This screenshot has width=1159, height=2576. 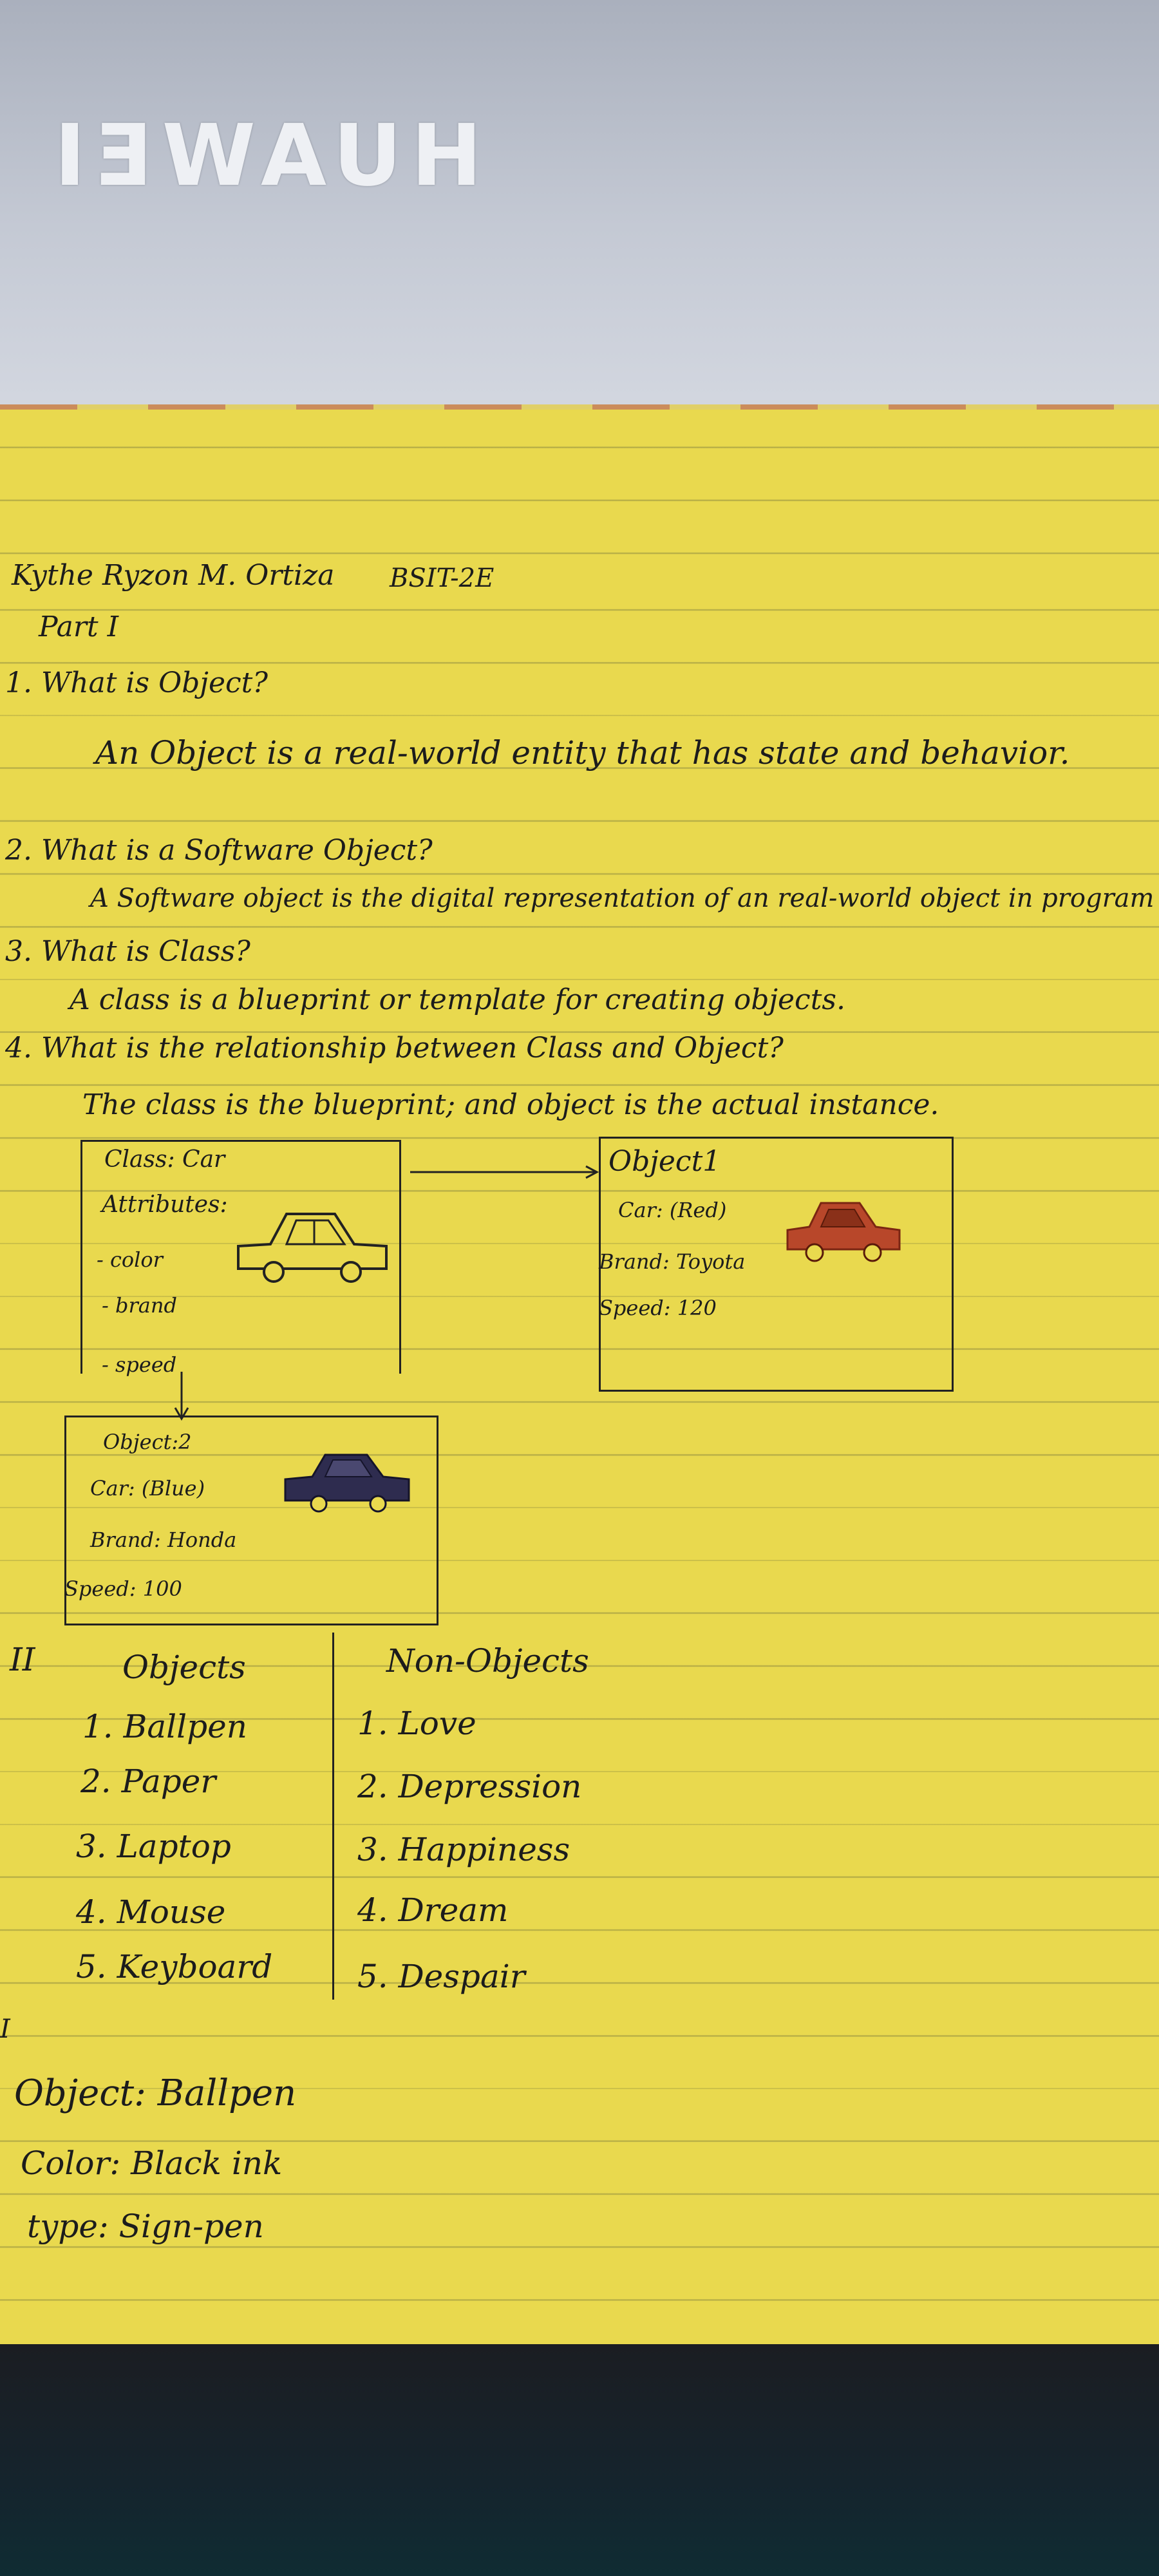 What do you see at coordinates (151, 1912) in the screenshot?
I see `objects-item-4: 4. Mouse` at bounding box center [151, 1912].